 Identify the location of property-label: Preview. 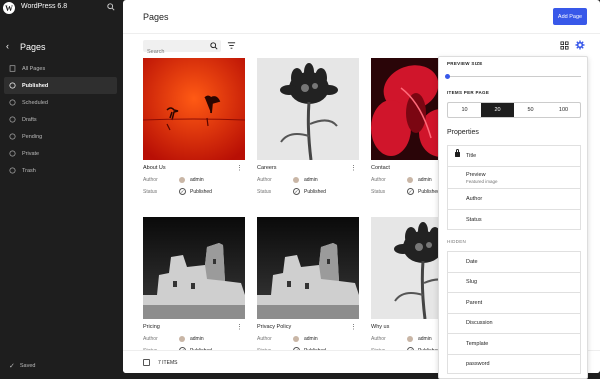
(476, 174).